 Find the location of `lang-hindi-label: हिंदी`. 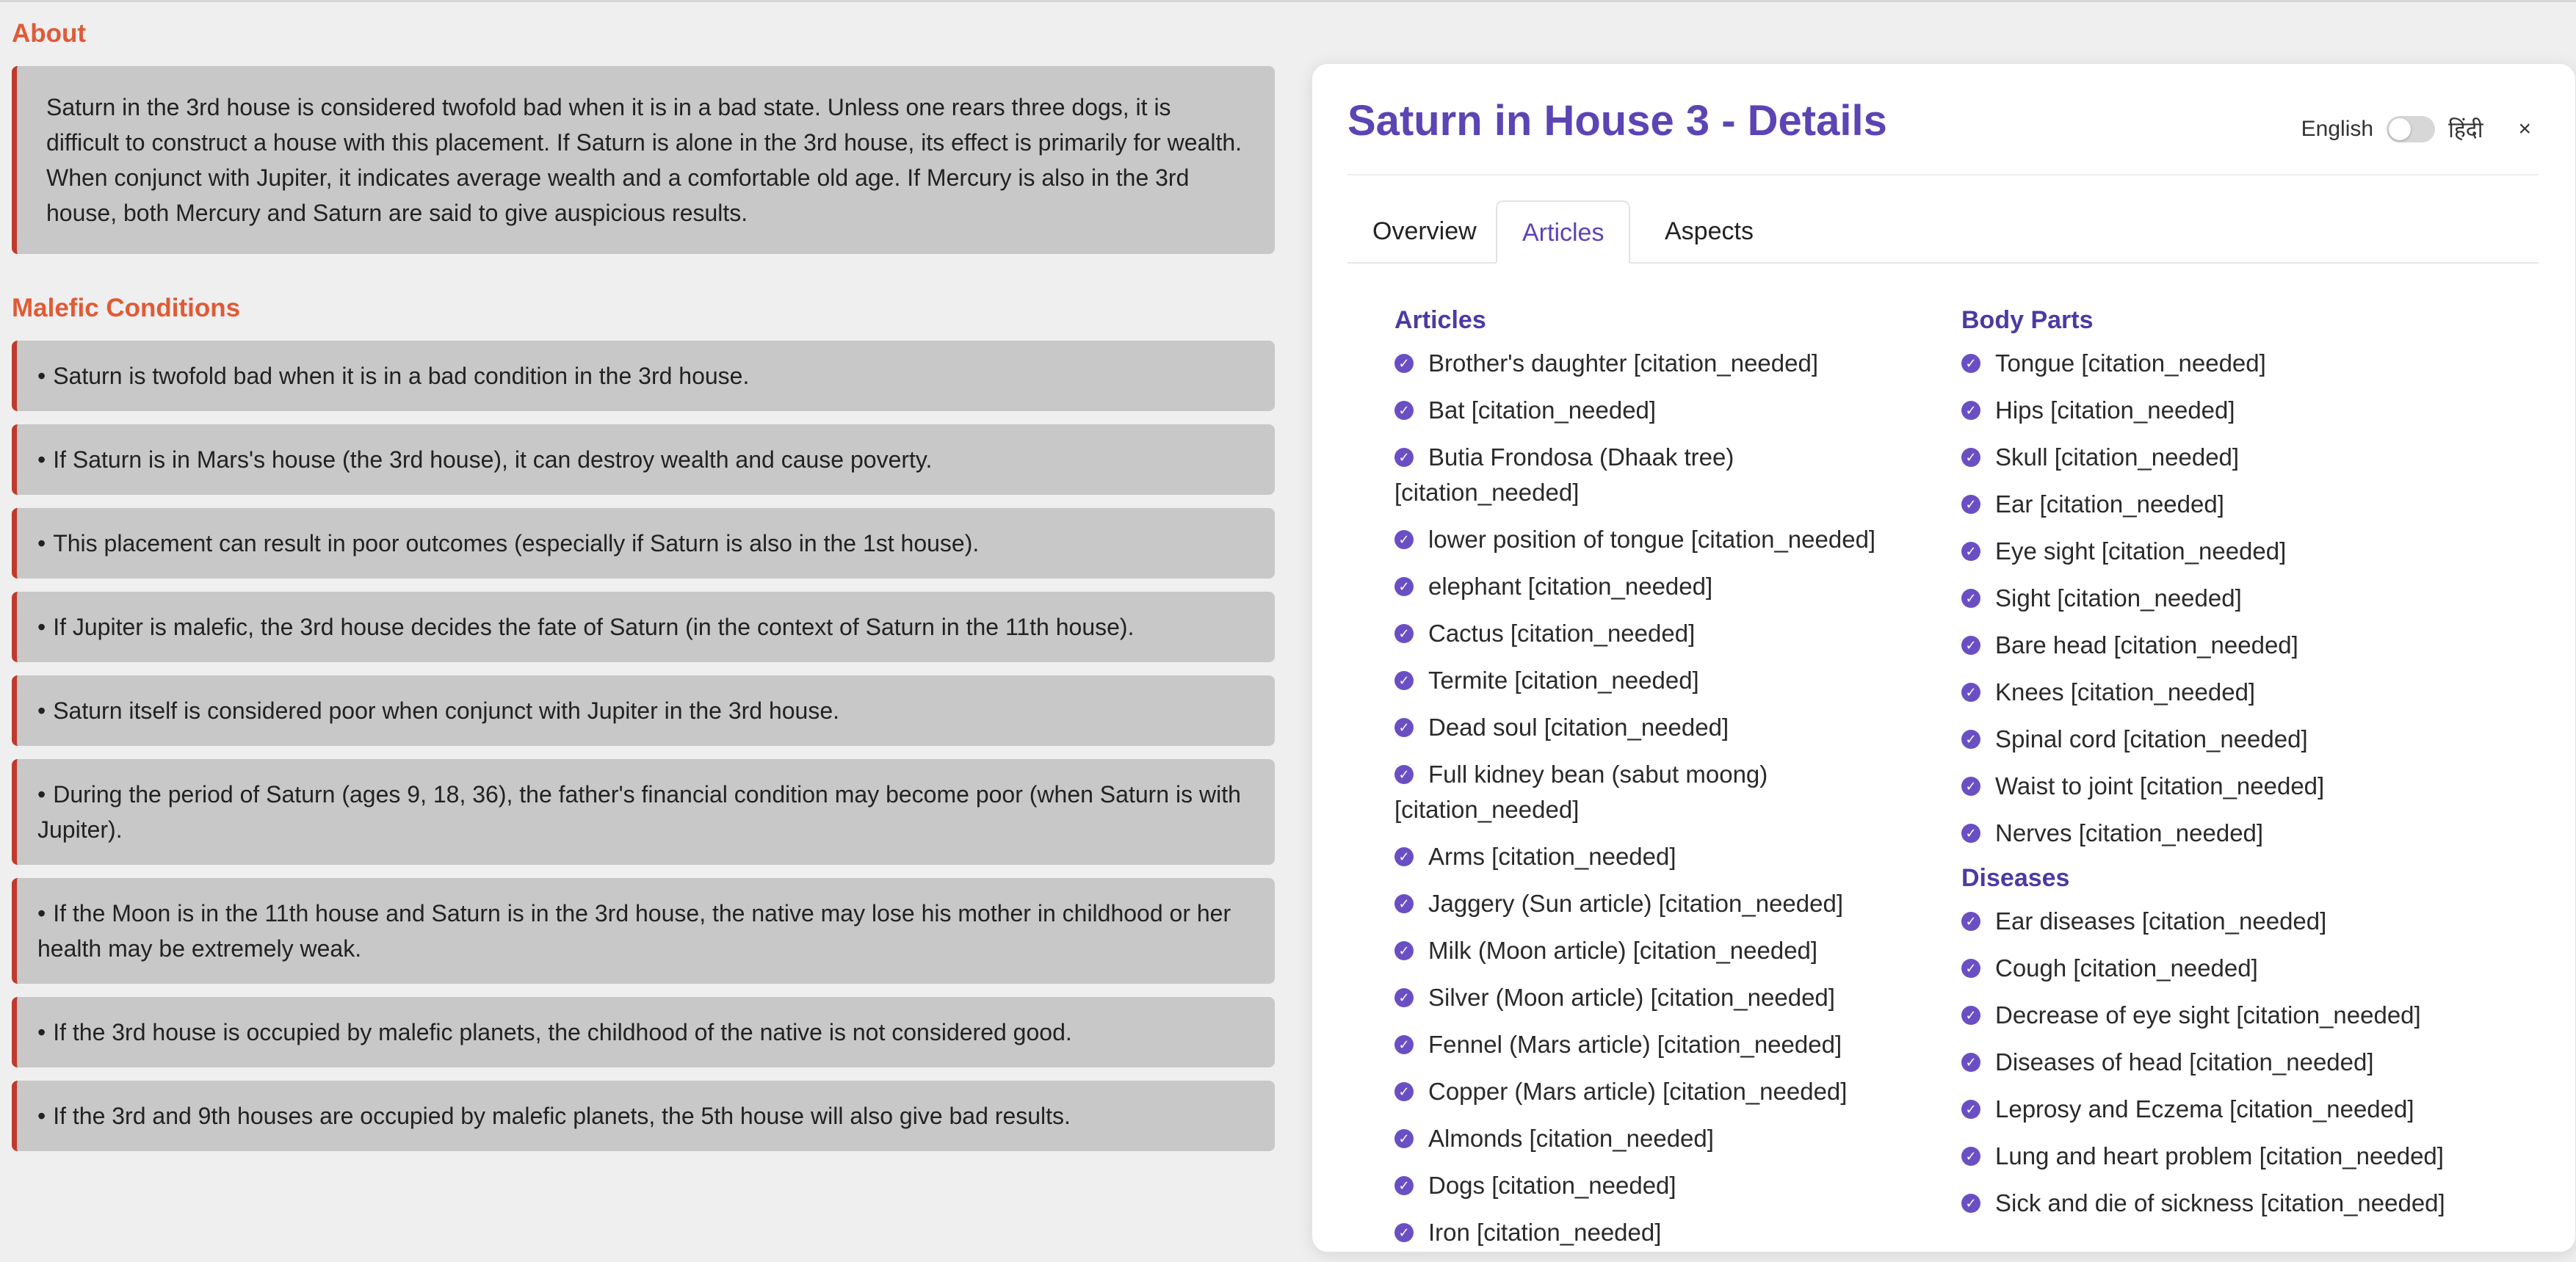

lang-hindi-label: हिंदी is located at coordinates (2465, 130).